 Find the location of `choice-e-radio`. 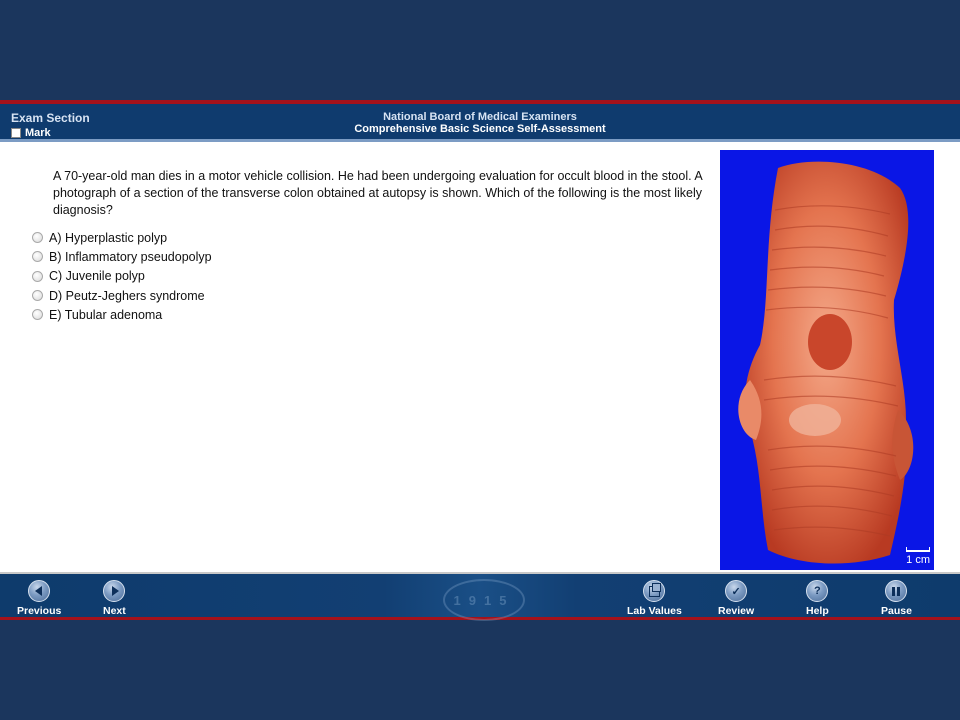

choice-e-radio is located at coordinates (37, 315).